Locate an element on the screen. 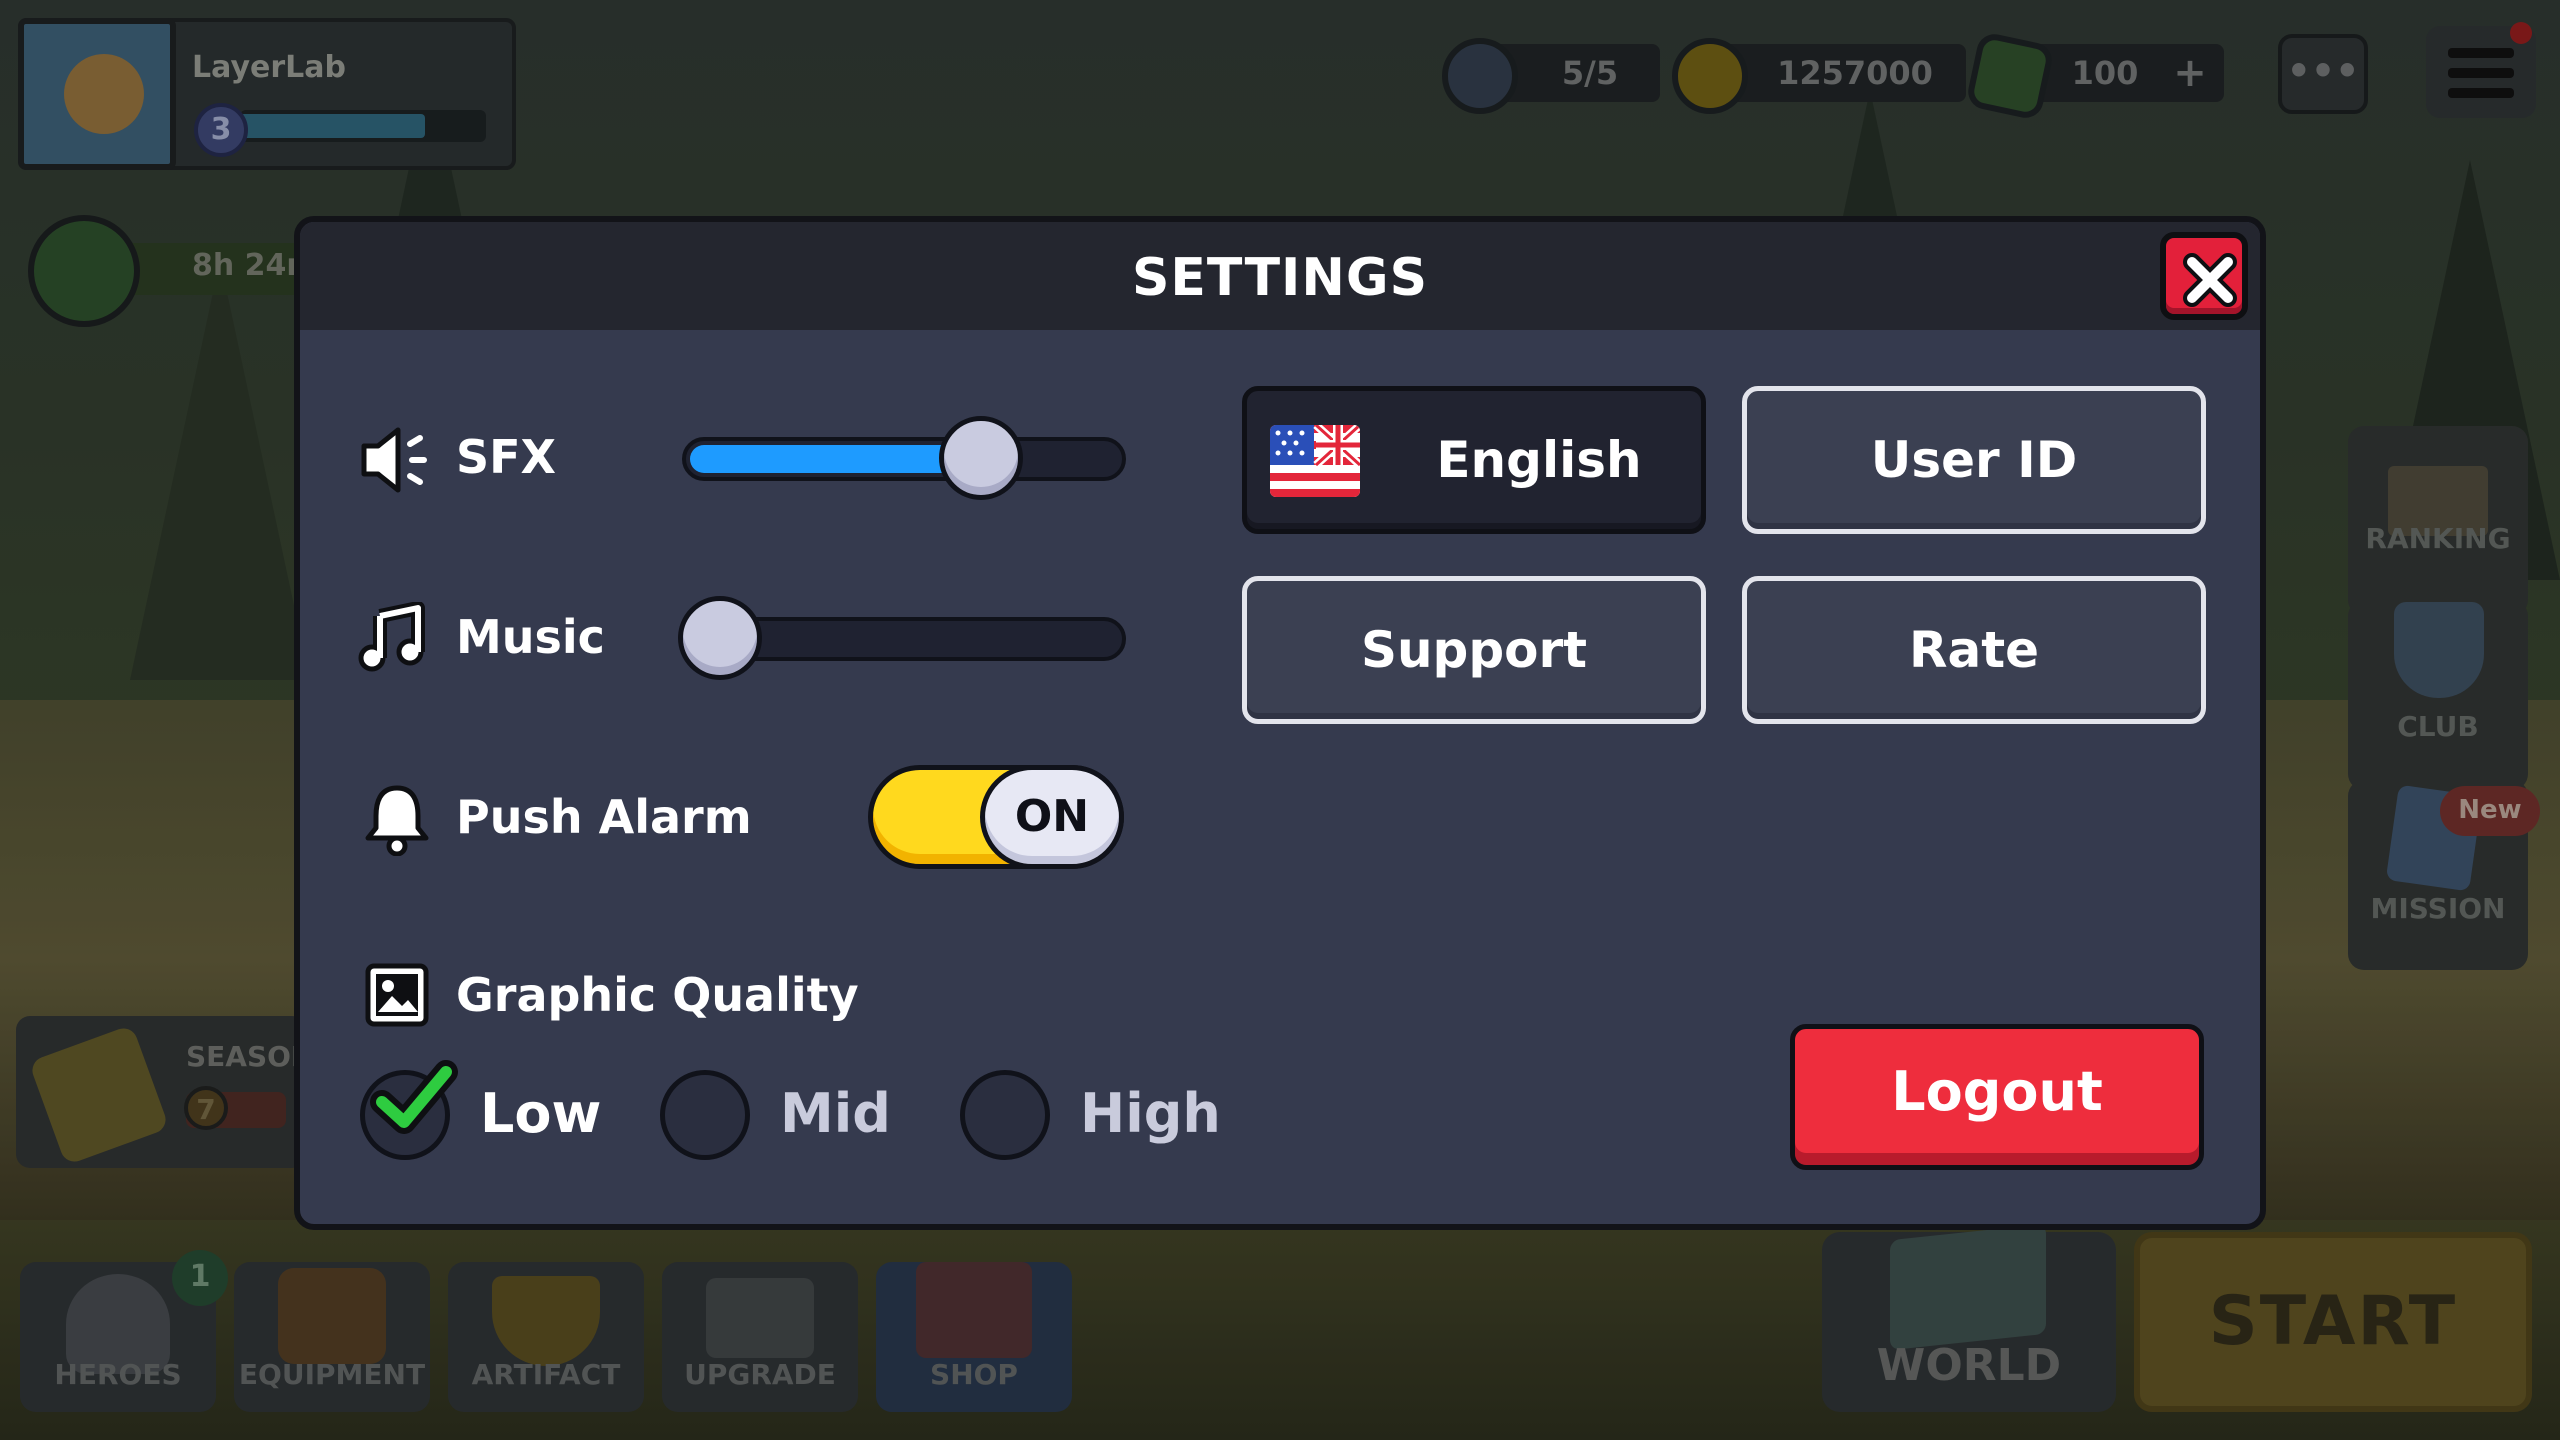  close-icon is located at coordinates (2210, 280).